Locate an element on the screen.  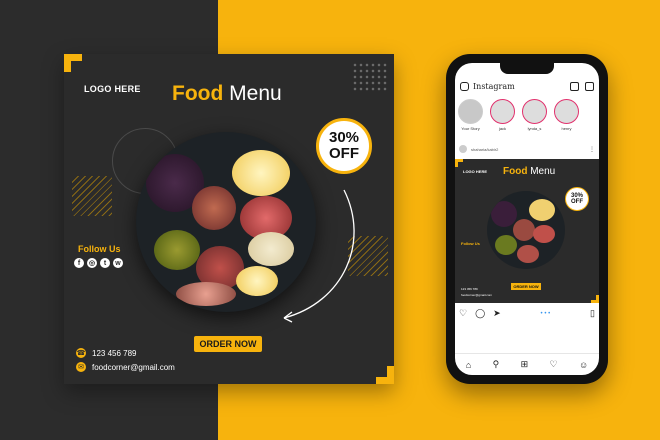
mini-title-accent: Food is located at coordinates (515, 171).